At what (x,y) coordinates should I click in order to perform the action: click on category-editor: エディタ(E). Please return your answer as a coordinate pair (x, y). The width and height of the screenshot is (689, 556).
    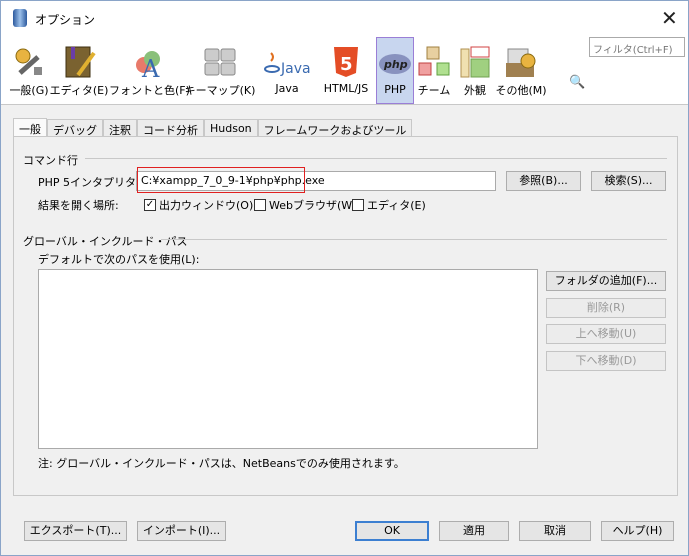
    Looking at the image, I should click on (79, 70).